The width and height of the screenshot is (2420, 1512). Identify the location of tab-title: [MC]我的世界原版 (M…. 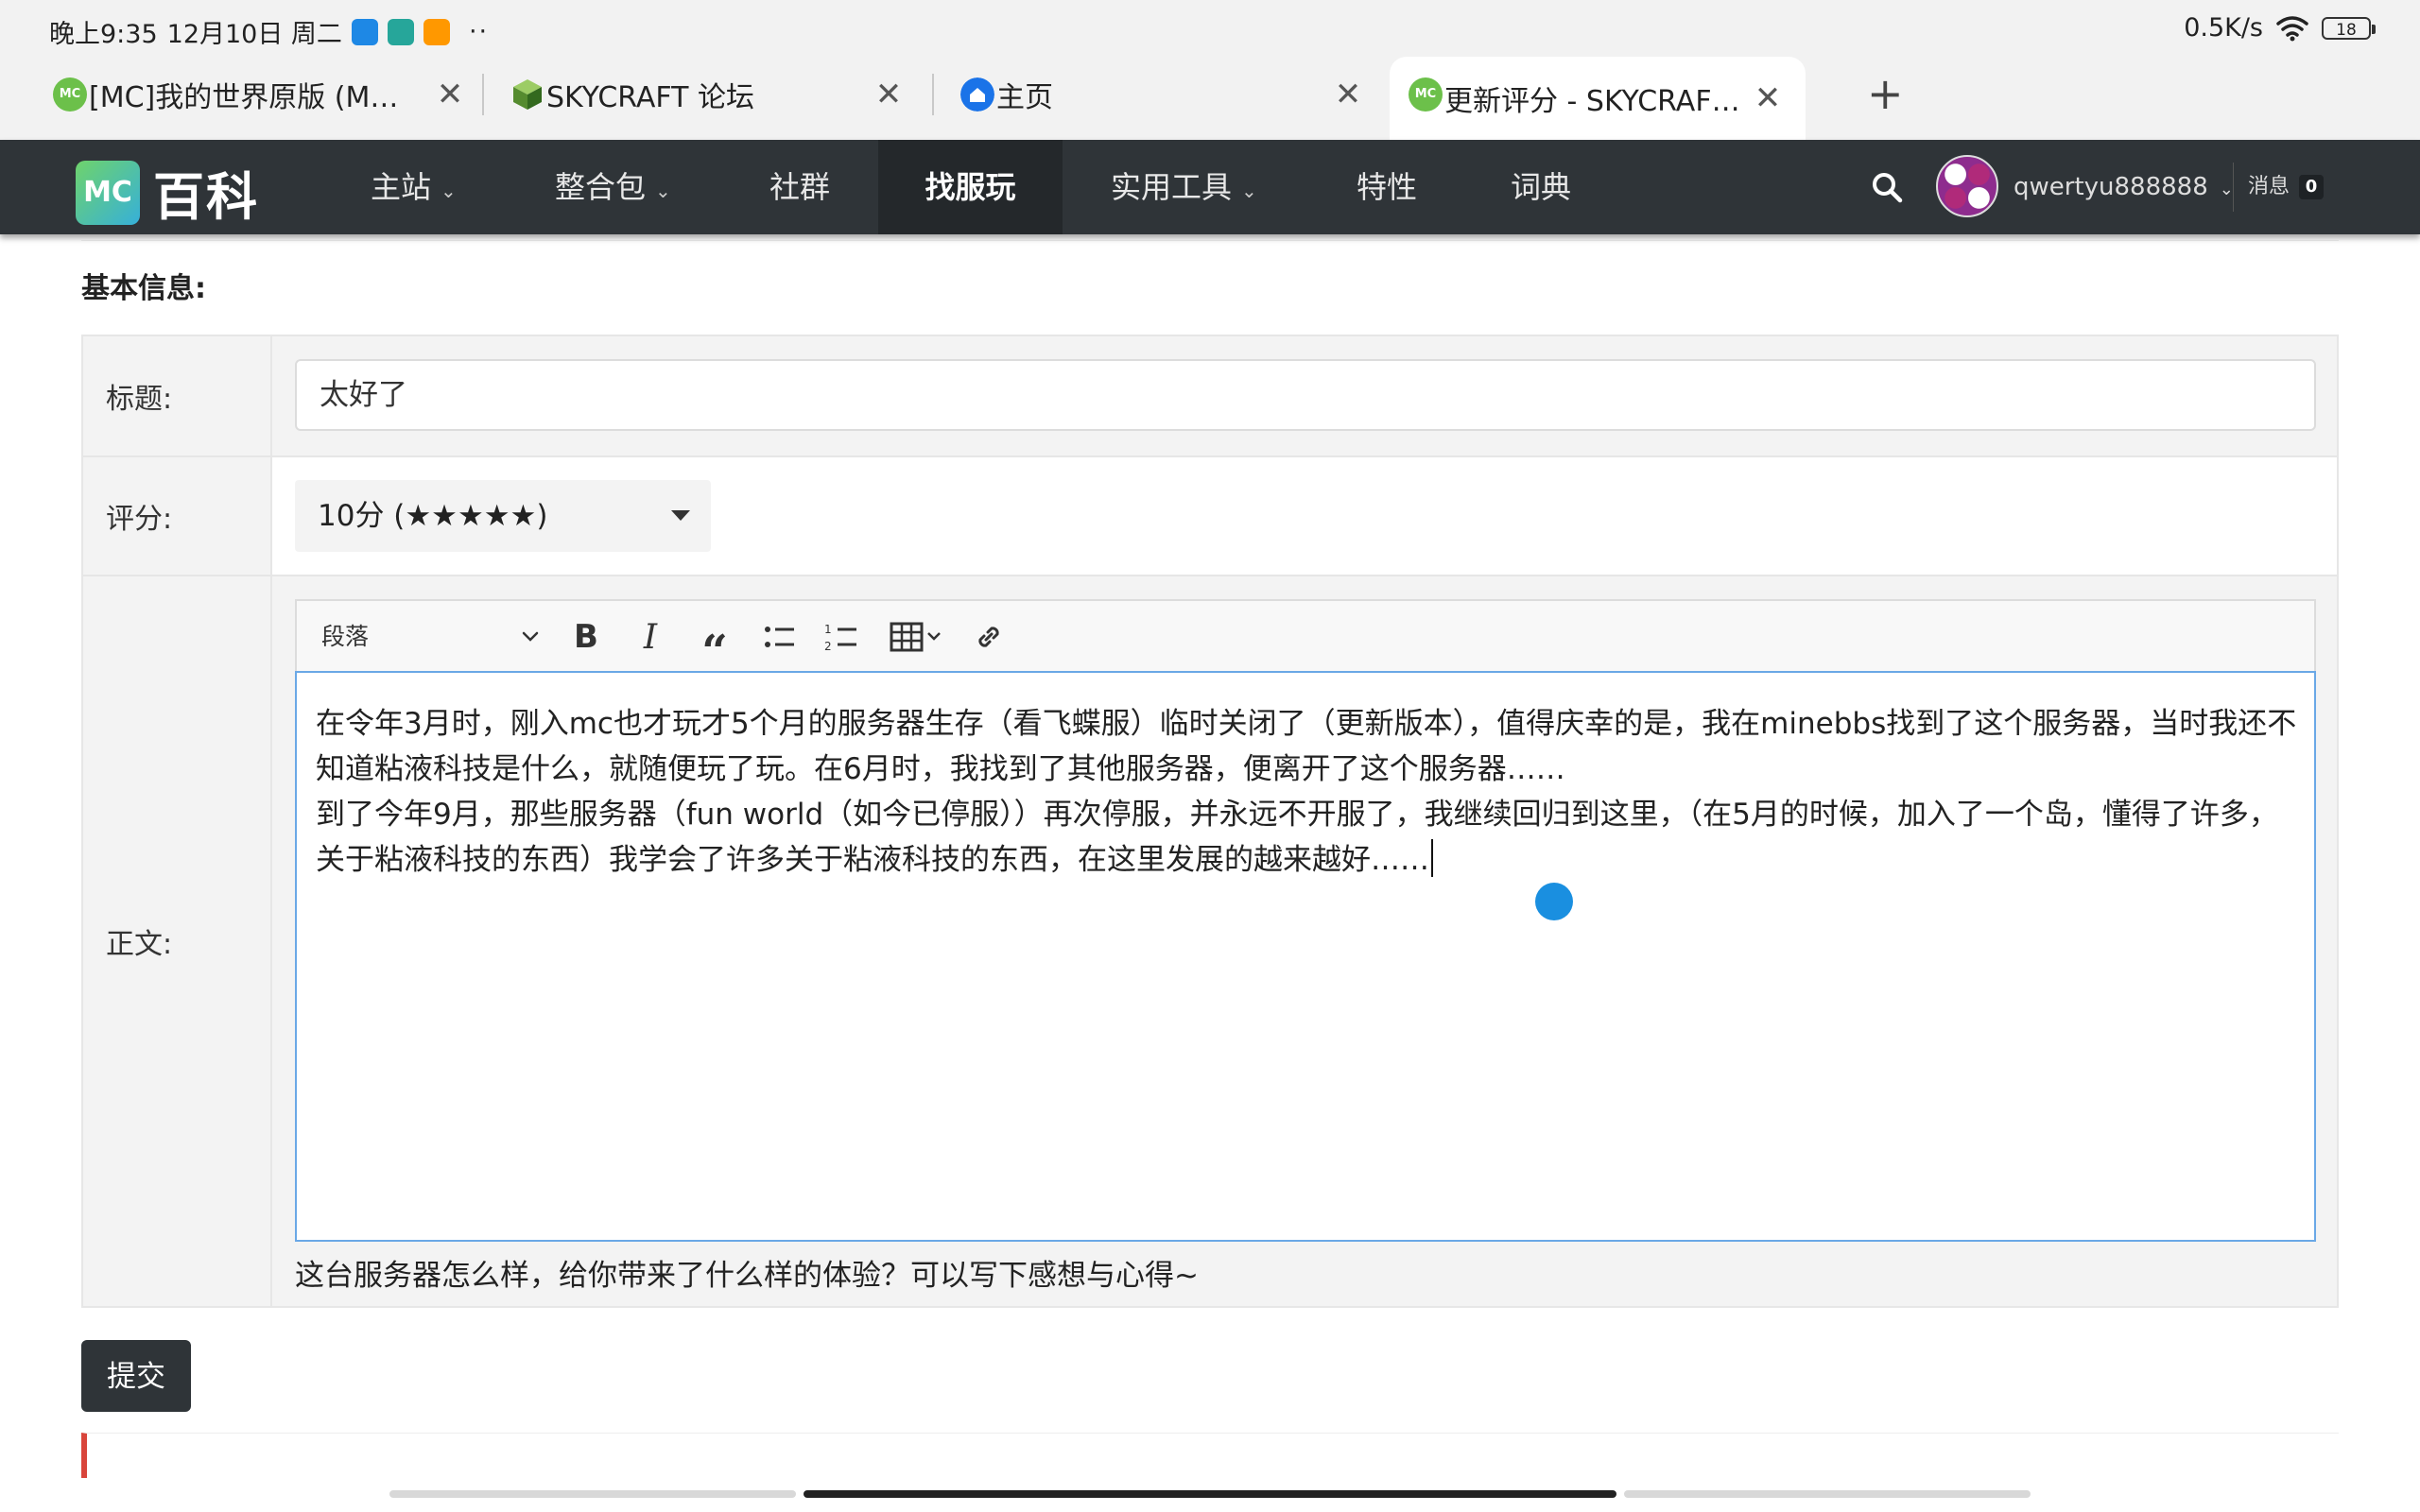
(244, 97).